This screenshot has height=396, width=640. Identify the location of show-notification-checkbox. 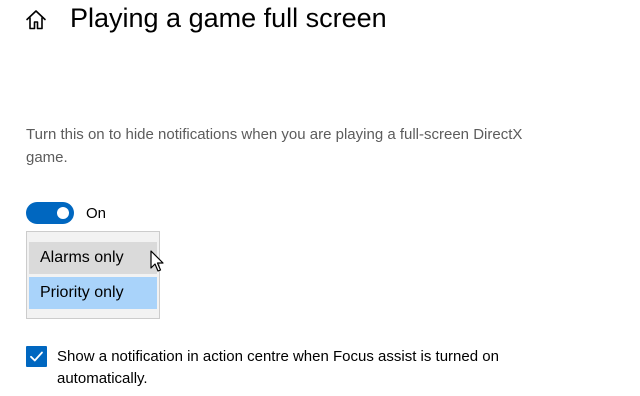
(36, 356).